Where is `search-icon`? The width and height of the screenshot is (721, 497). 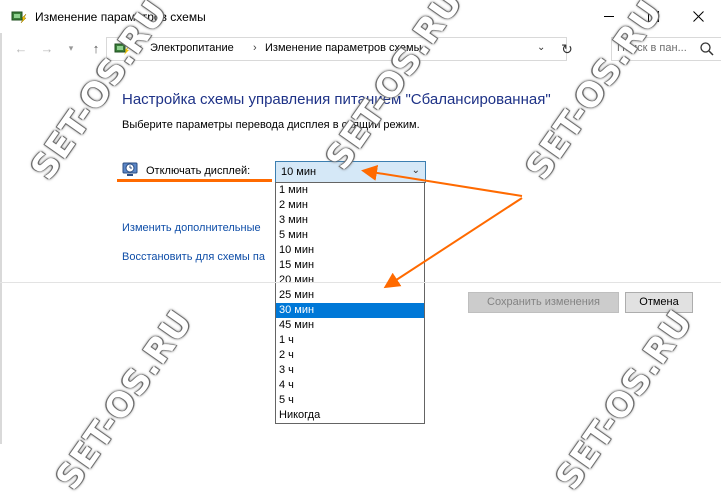
search-icon is located at coordinates (707, 49).